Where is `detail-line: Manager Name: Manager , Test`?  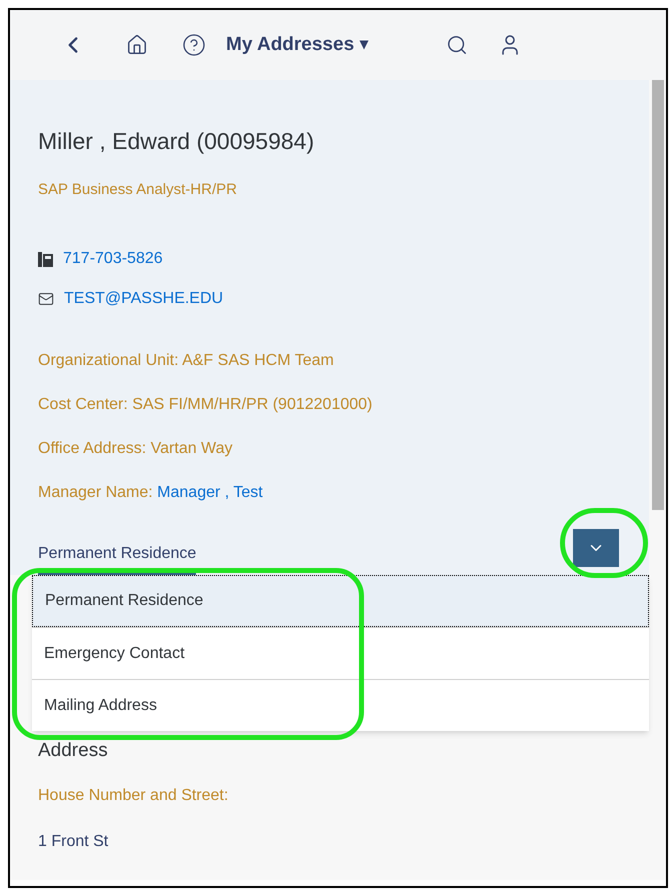
detail-line: Manager Name: Manager , Test is located at coordinates (151, 493).